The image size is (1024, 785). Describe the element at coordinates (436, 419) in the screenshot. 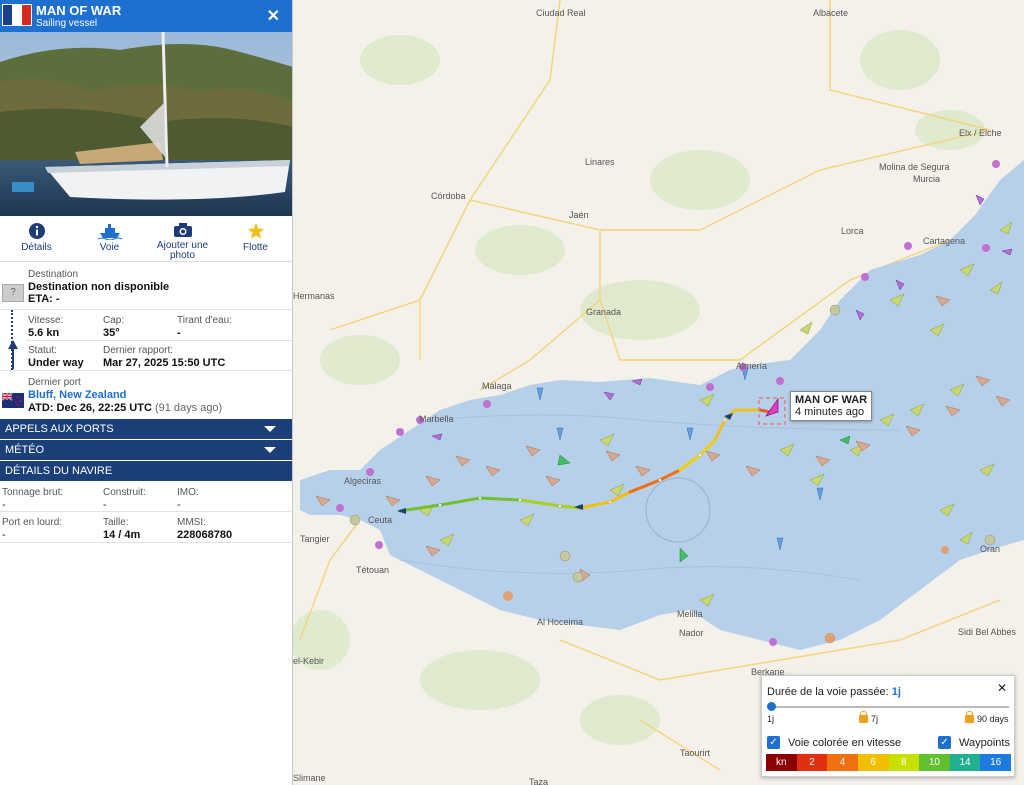

I see `city-label: Marbella` at that location.